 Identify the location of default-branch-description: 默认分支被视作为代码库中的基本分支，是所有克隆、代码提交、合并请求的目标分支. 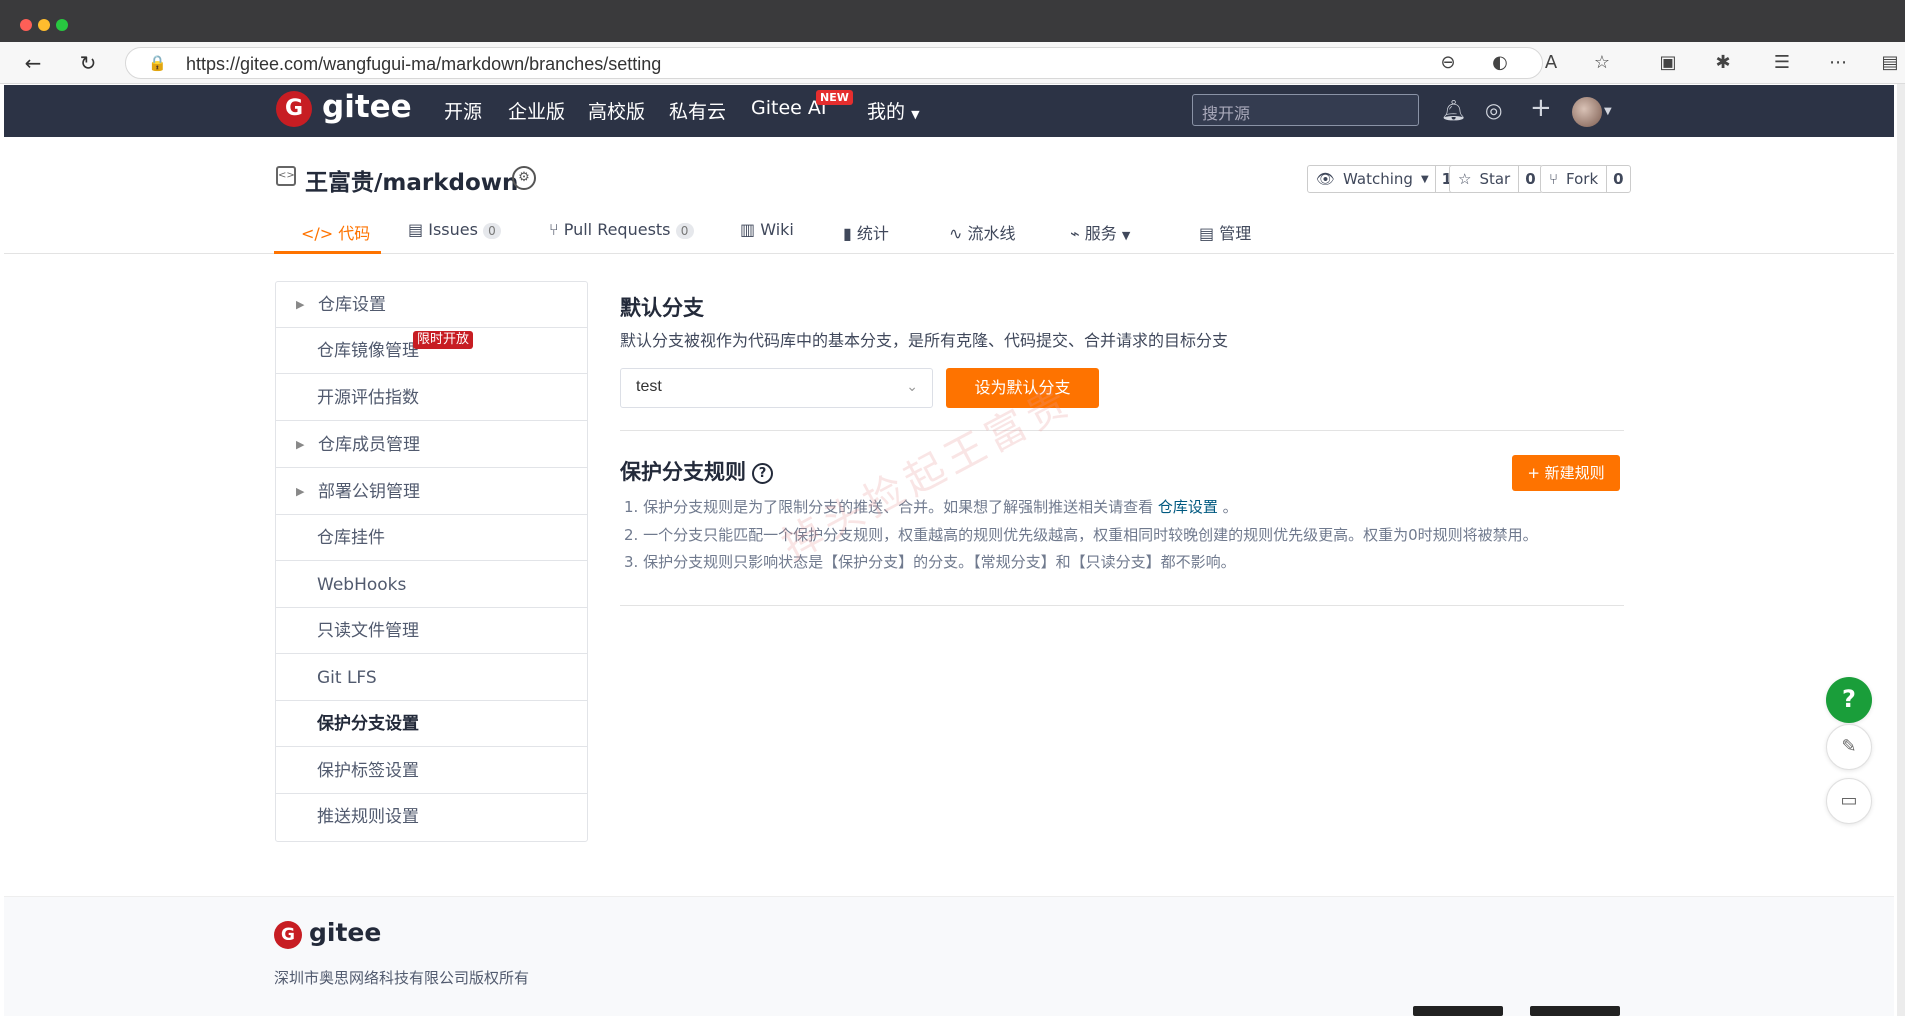
(924, 340).